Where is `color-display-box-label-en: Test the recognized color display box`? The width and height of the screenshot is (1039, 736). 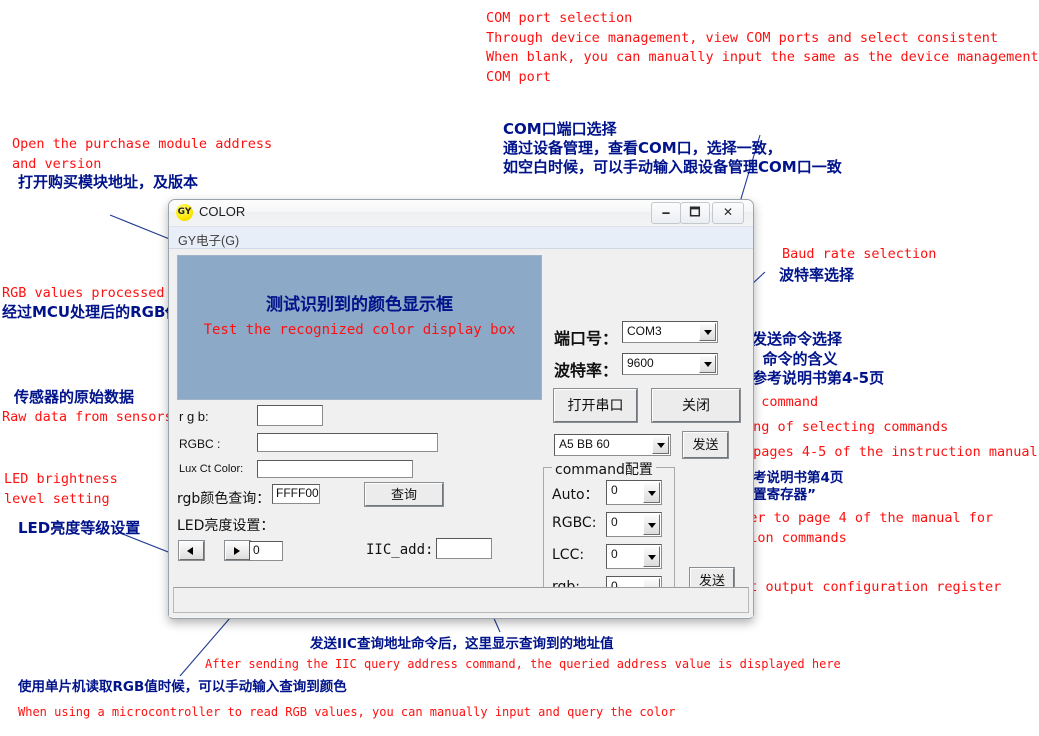
color-display-box-label-en: Test the recognized color display box is located at coordinates (359, 330).